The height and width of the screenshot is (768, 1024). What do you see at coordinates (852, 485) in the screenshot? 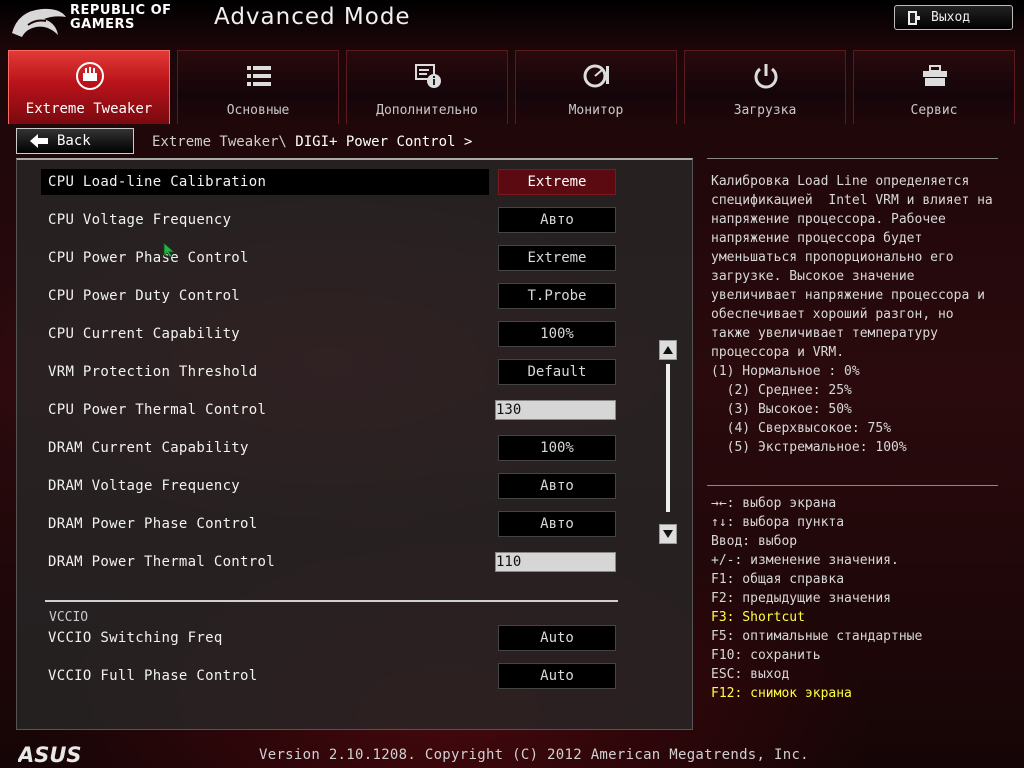
I see `help-divider-mid` at bounding box center [852, 485].